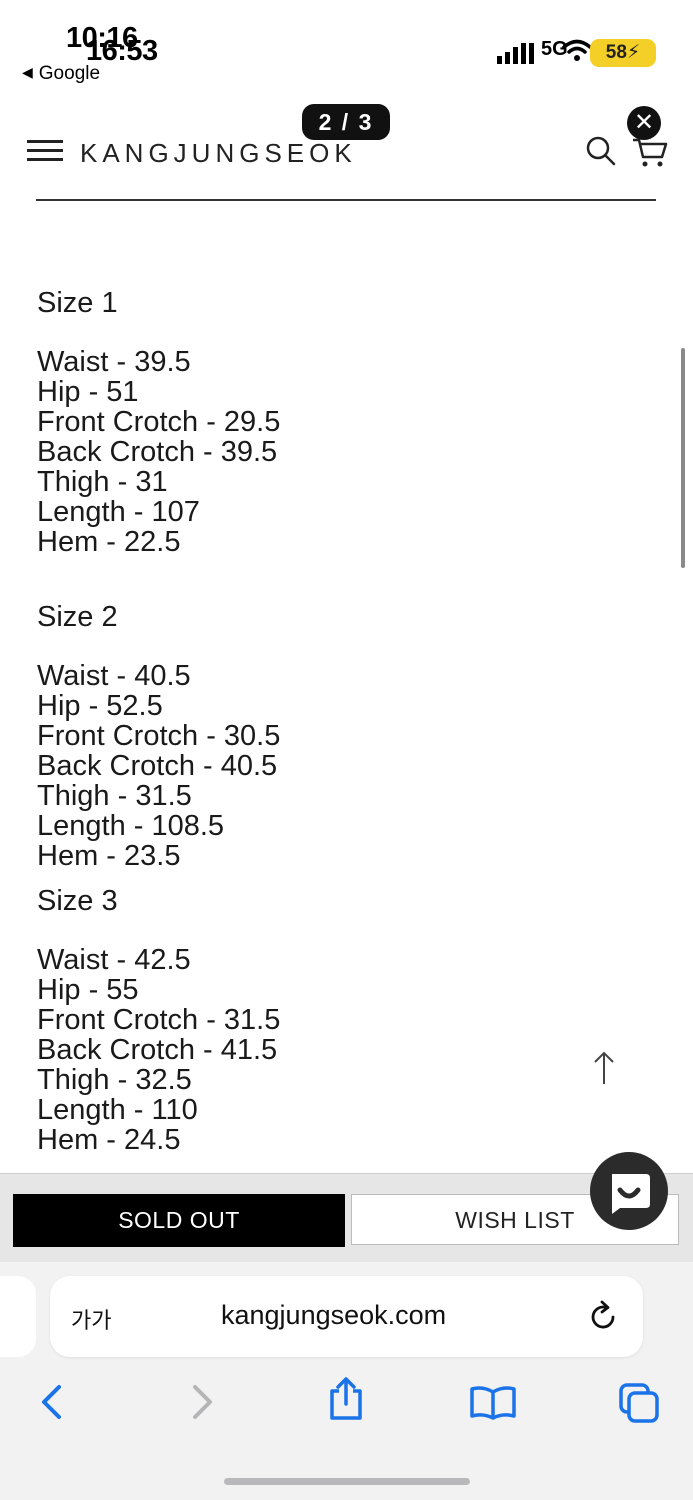 Image resolution: width=693 pixels, height=1500 pixels. Describe the element at coordinates (639, 1403) in the screenshot. I see `tabs-icon` at that location.